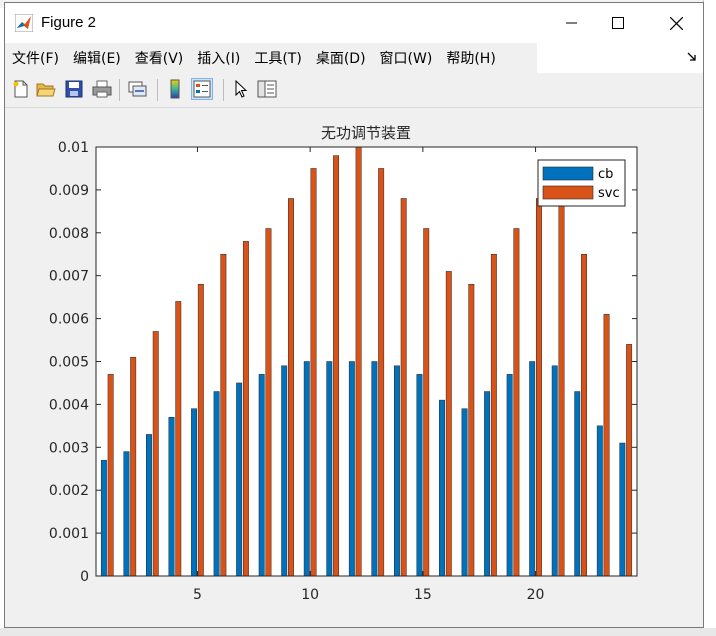  Describe the element at coordinates (470, 58) in the screenshot. I see `menu-help: 帮助(H)` at that location.